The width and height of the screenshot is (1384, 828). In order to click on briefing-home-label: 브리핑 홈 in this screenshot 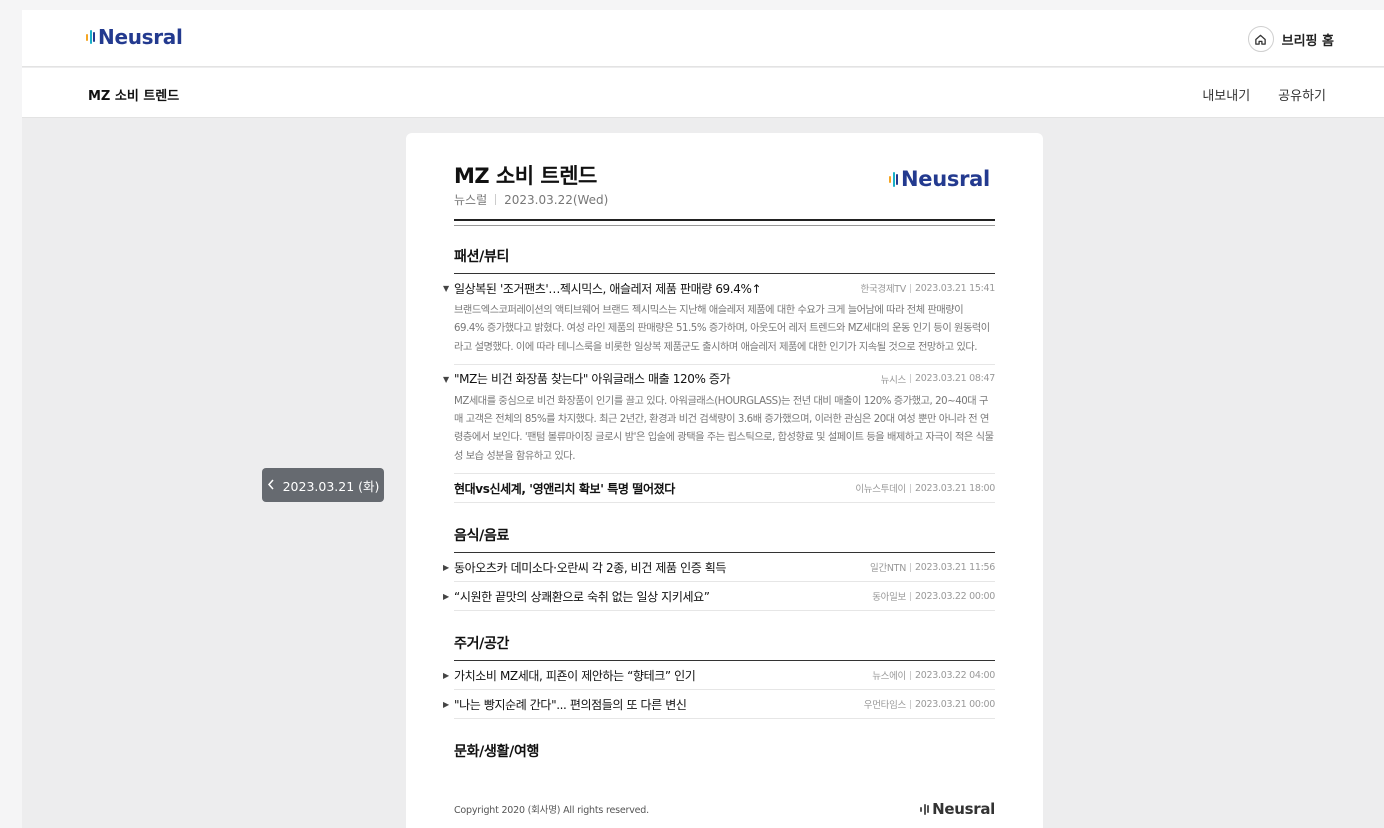, I will do `click(1307, 41)`.